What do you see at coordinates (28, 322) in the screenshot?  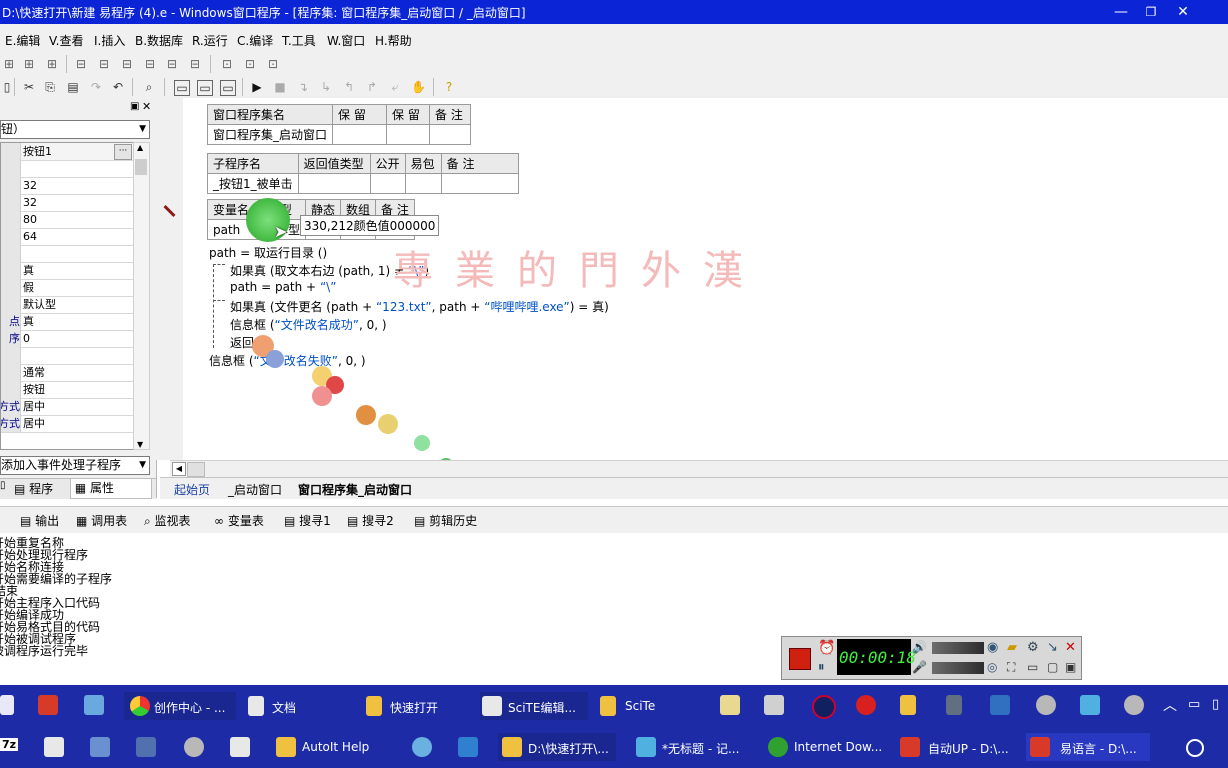 I see `property-value: 真` at bounding box center [28, 322].